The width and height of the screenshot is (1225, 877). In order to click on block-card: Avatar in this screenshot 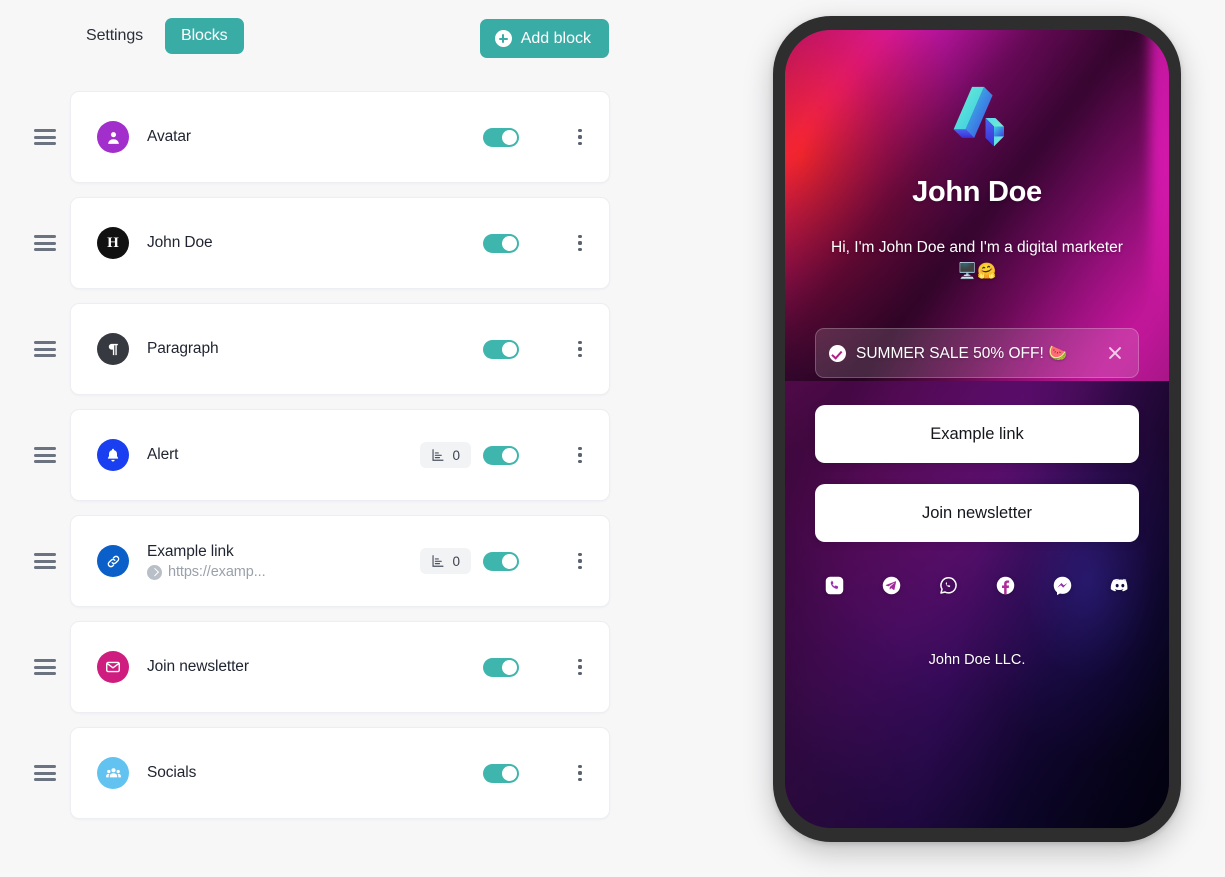, I will do `click(340, 137)`.